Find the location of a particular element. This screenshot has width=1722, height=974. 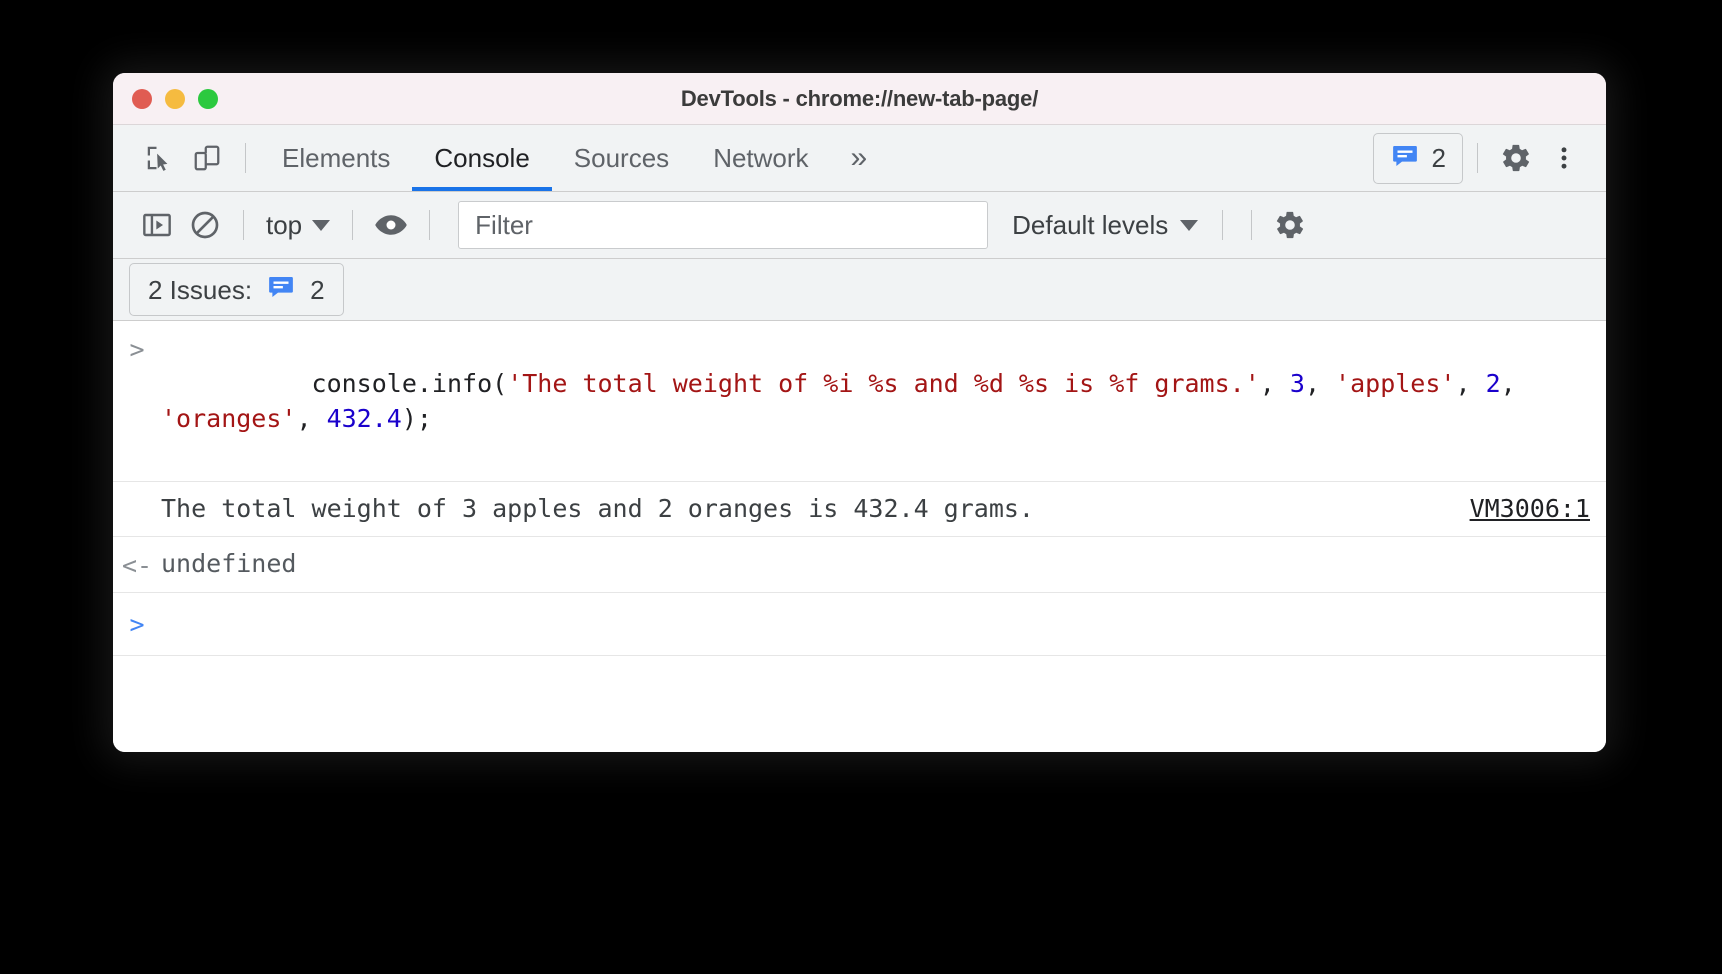

device-toolbar-icon is located at coordinates (207, 158).